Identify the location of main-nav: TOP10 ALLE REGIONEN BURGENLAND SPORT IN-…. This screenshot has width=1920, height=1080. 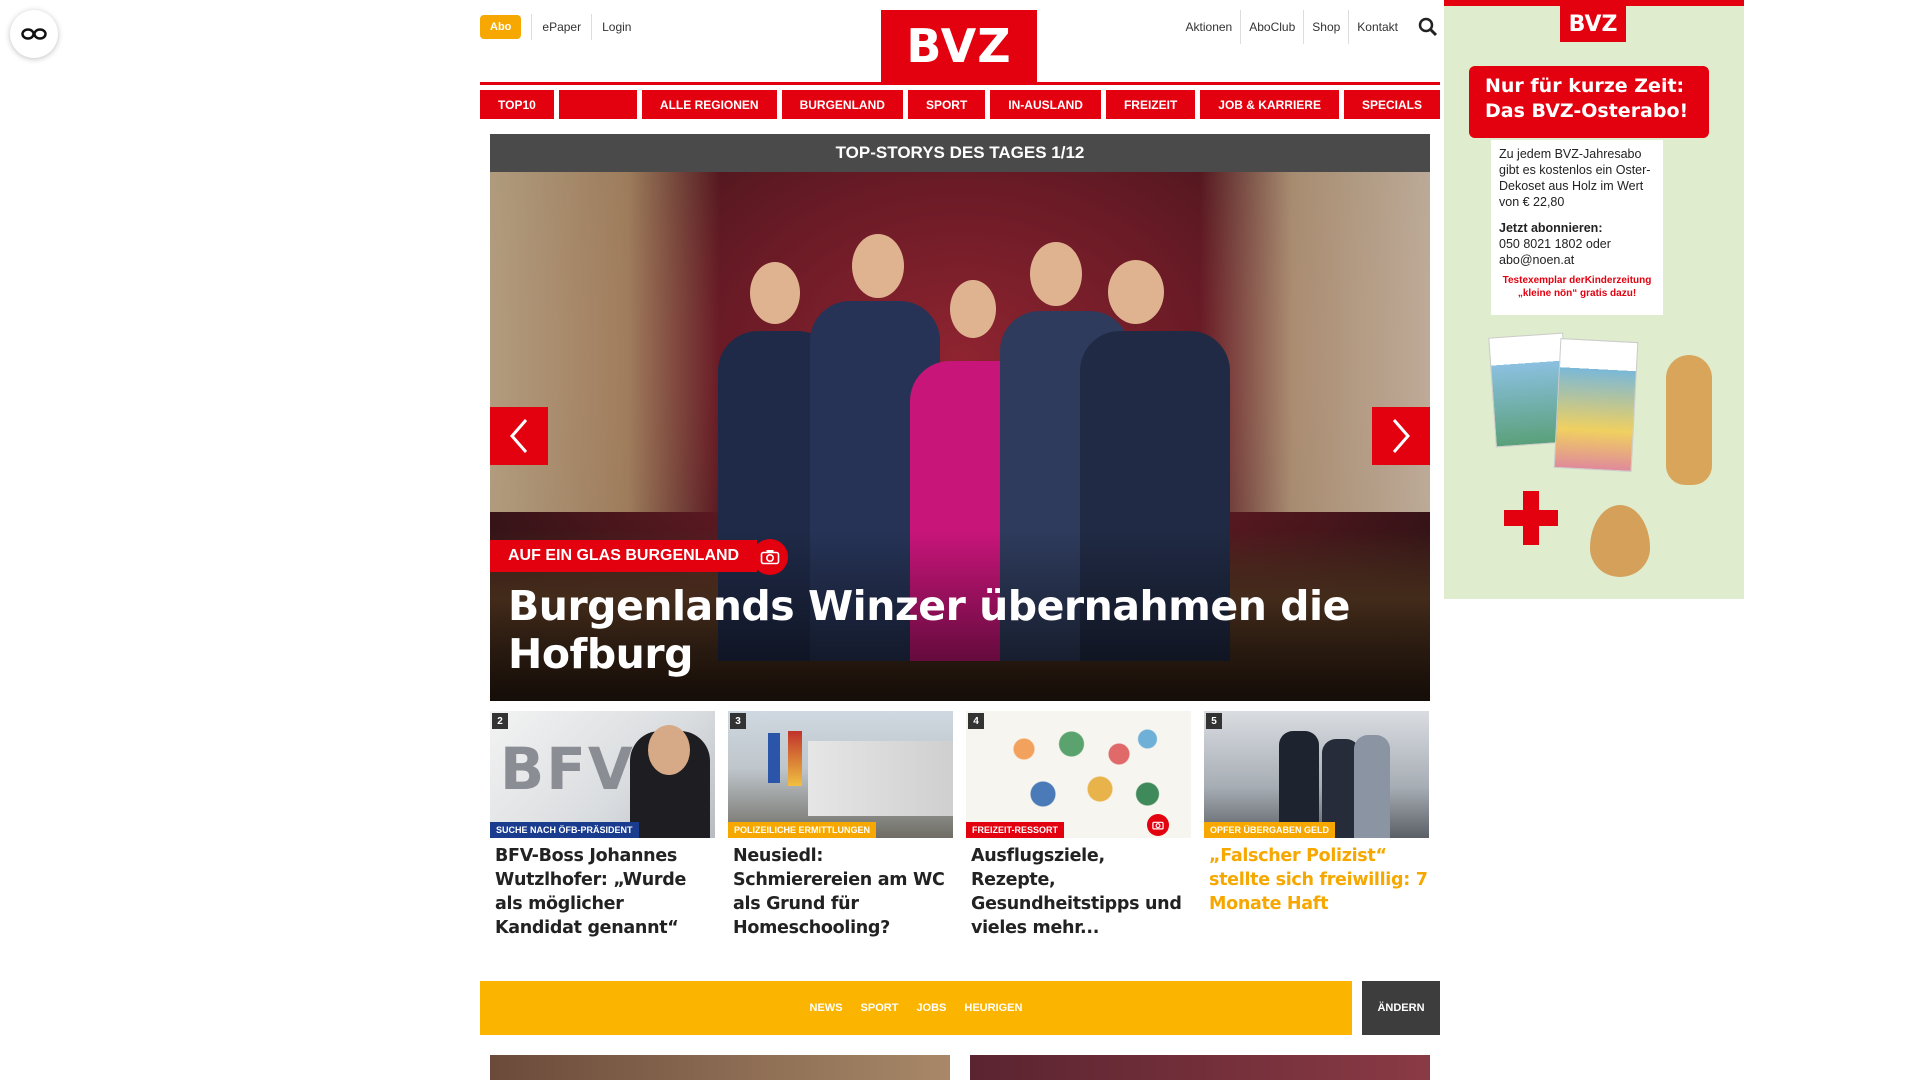
(960, 104).